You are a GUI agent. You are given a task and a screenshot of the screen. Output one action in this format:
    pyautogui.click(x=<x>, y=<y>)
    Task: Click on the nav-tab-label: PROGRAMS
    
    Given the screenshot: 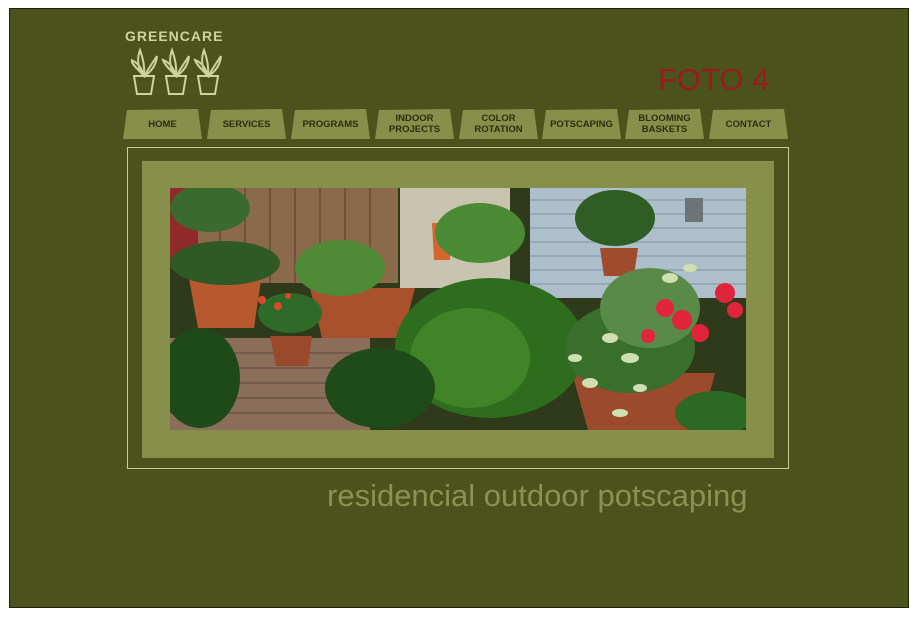 What is the action you would take?
    pyautogui.click(x=330, y=124)
    